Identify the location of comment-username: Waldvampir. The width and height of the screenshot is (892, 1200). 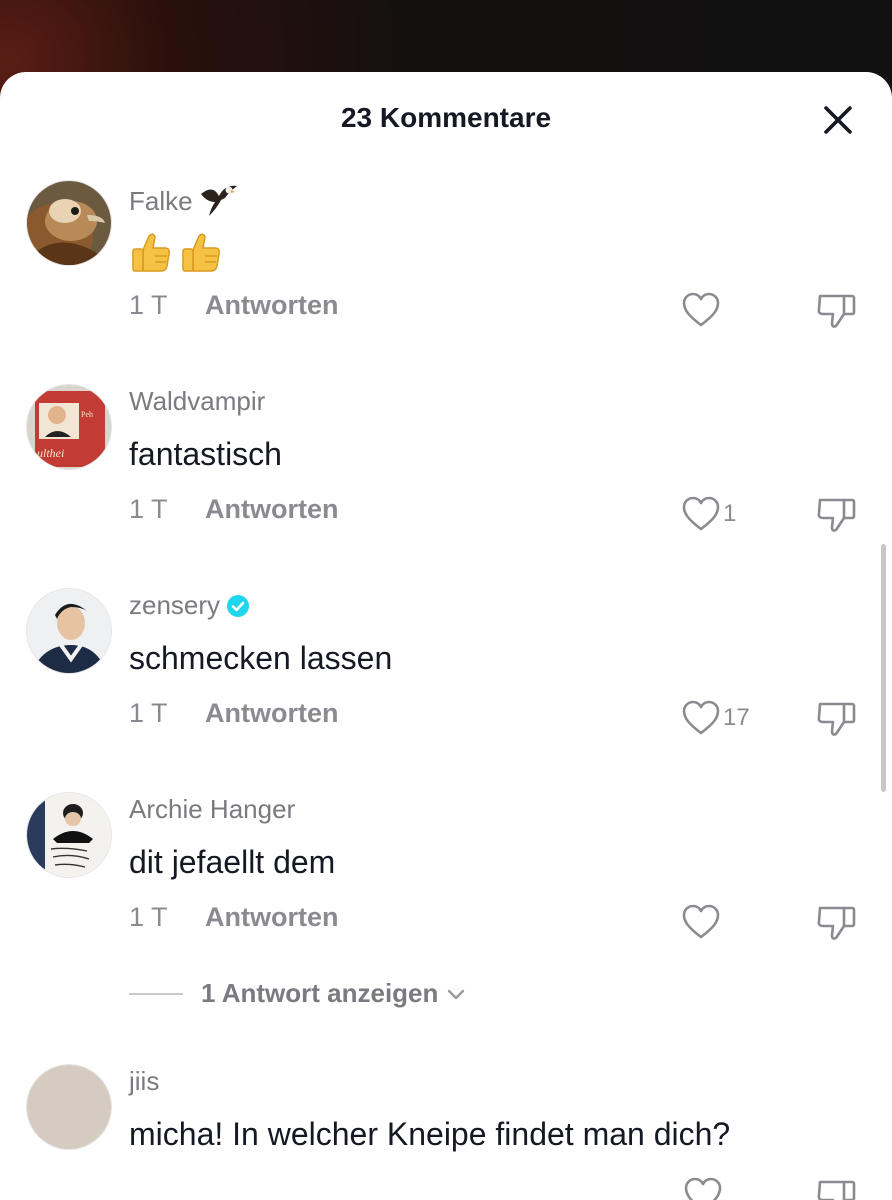
(197, 401).